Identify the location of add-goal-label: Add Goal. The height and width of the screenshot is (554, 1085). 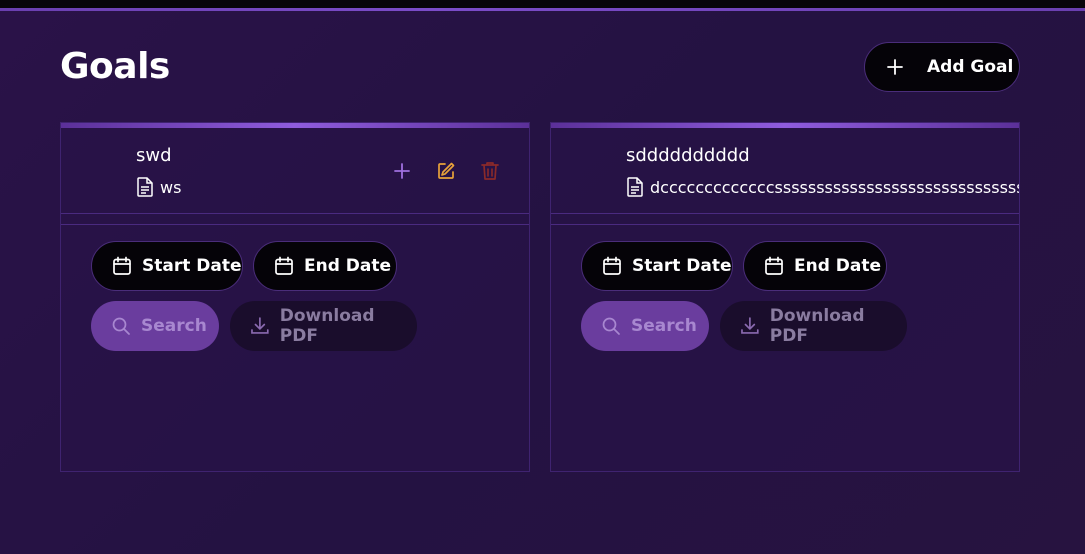
(970, 67).